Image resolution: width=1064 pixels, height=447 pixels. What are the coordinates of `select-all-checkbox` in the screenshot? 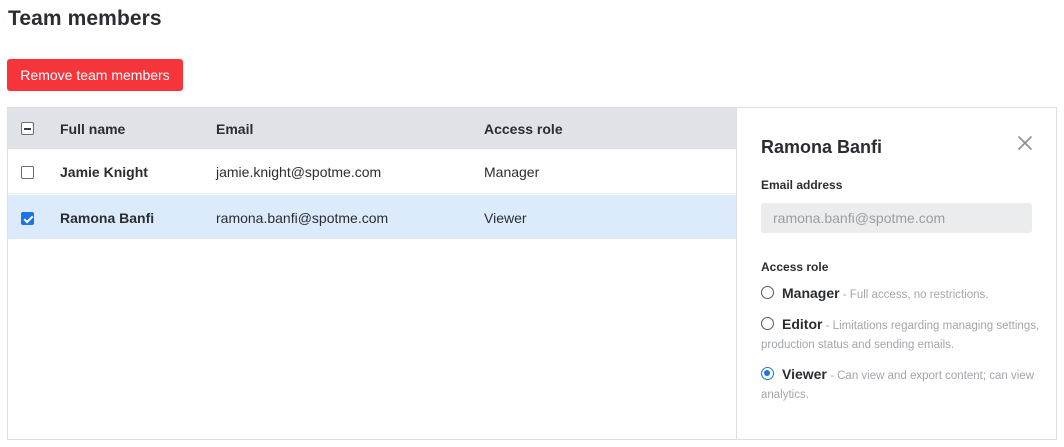 It's located at (27, 128).